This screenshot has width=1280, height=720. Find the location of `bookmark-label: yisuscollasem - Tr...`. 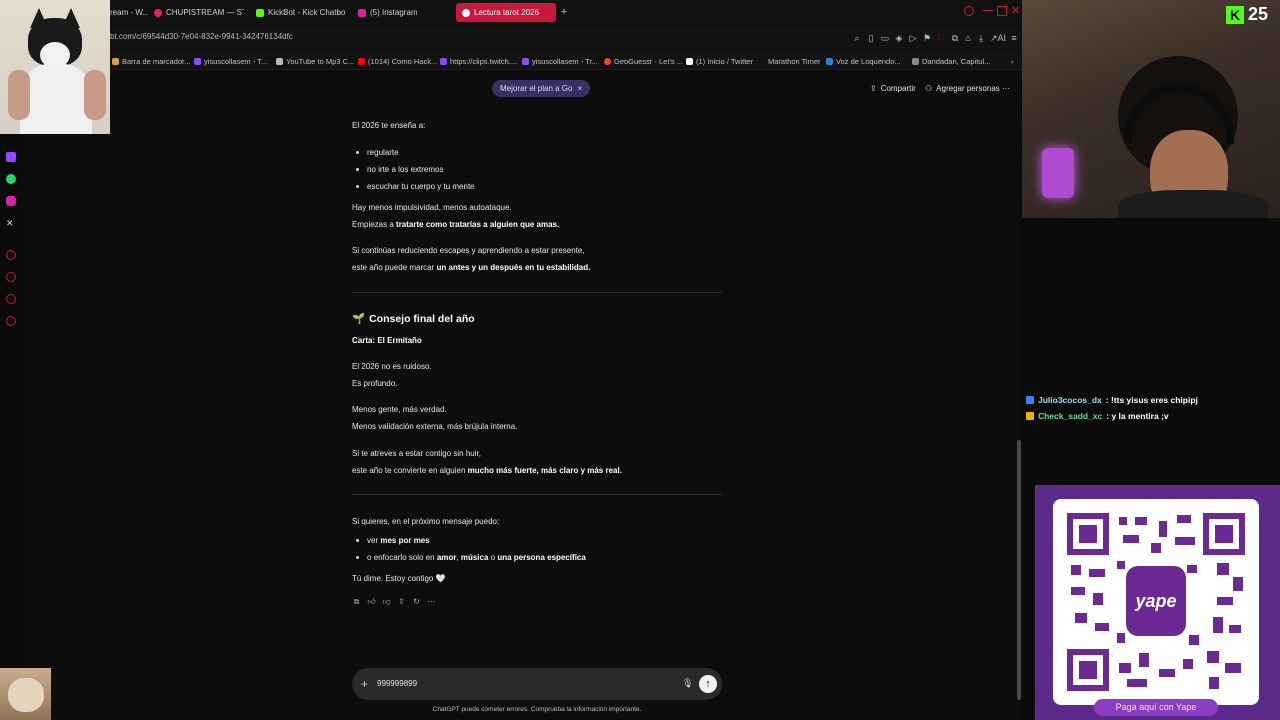

bookmark-label: yisuscollasem - Tr... is located at coordinates (565, 61).